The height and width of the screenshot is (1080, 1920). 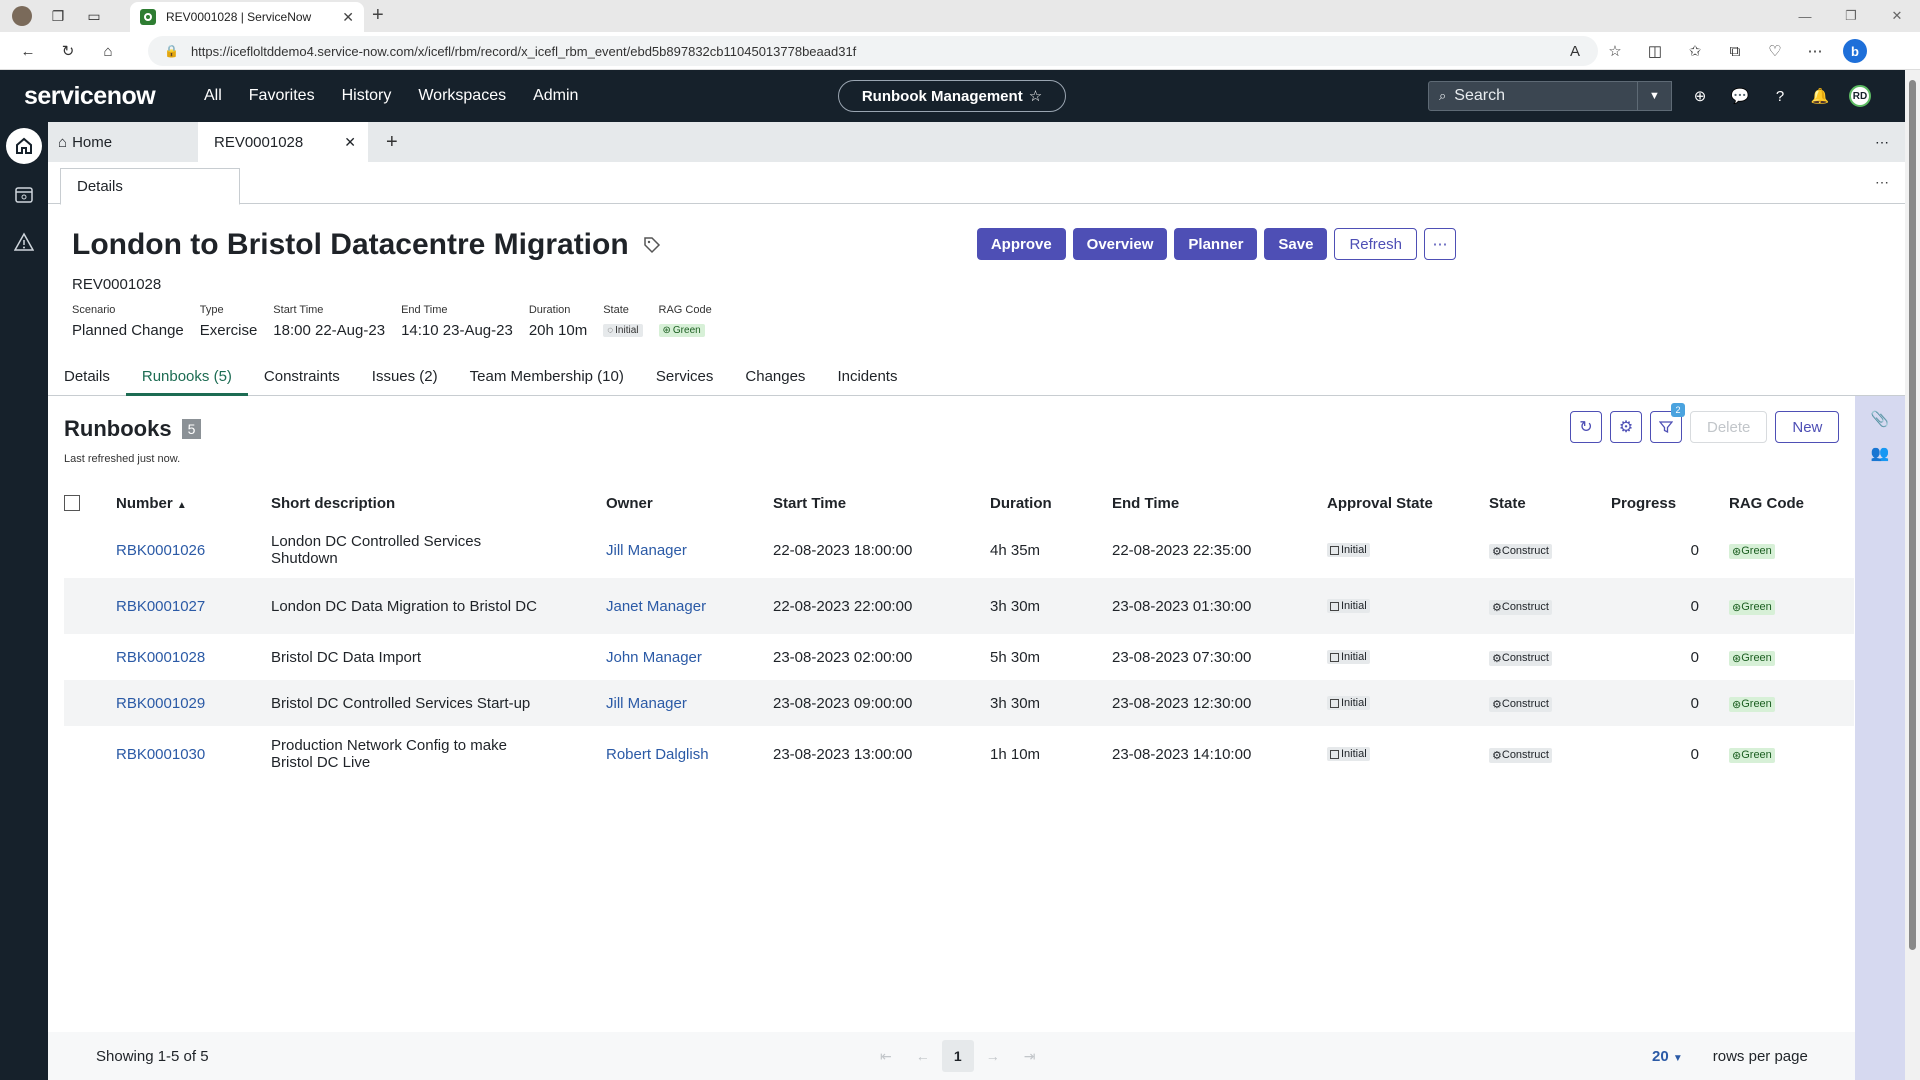 What do you see at coordinates (24, 194) in the screenshot?
I see `rail-calendar` at bounding box center [24, 194].